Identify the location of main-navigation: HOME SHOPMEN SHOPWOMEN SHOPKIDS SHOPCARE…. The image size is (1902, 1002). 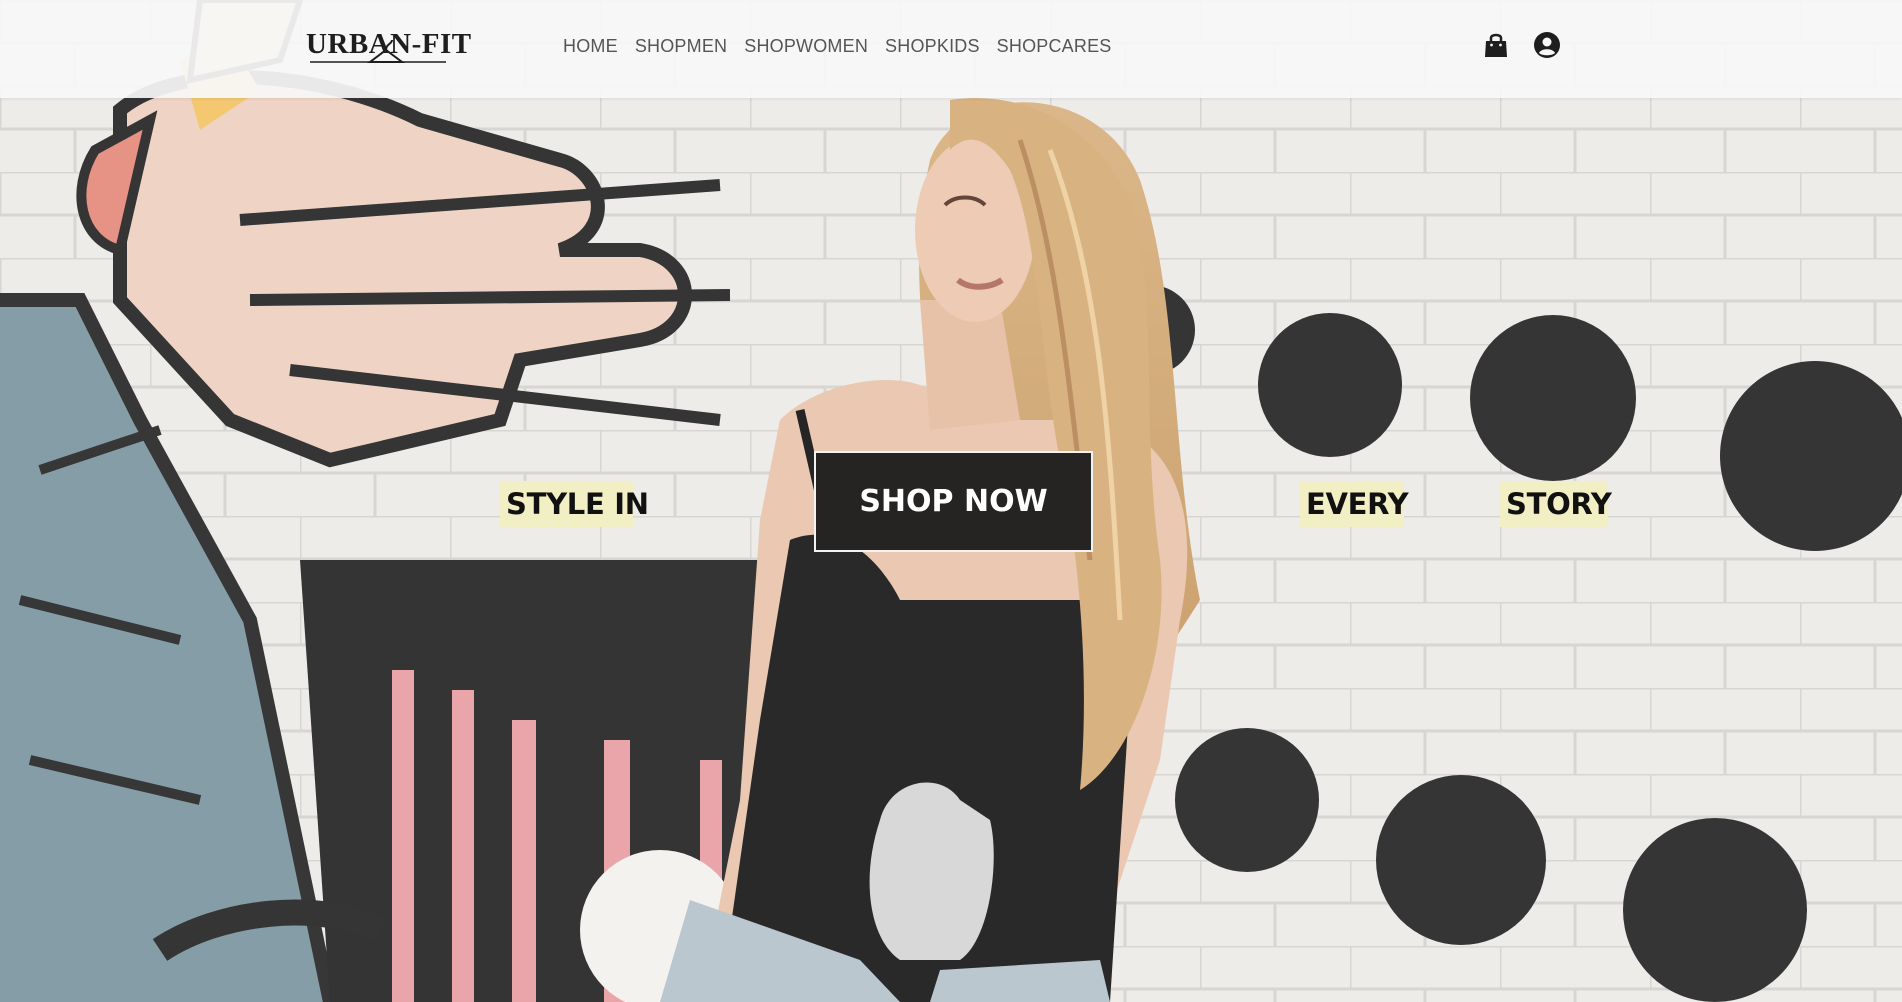
(846, 46).